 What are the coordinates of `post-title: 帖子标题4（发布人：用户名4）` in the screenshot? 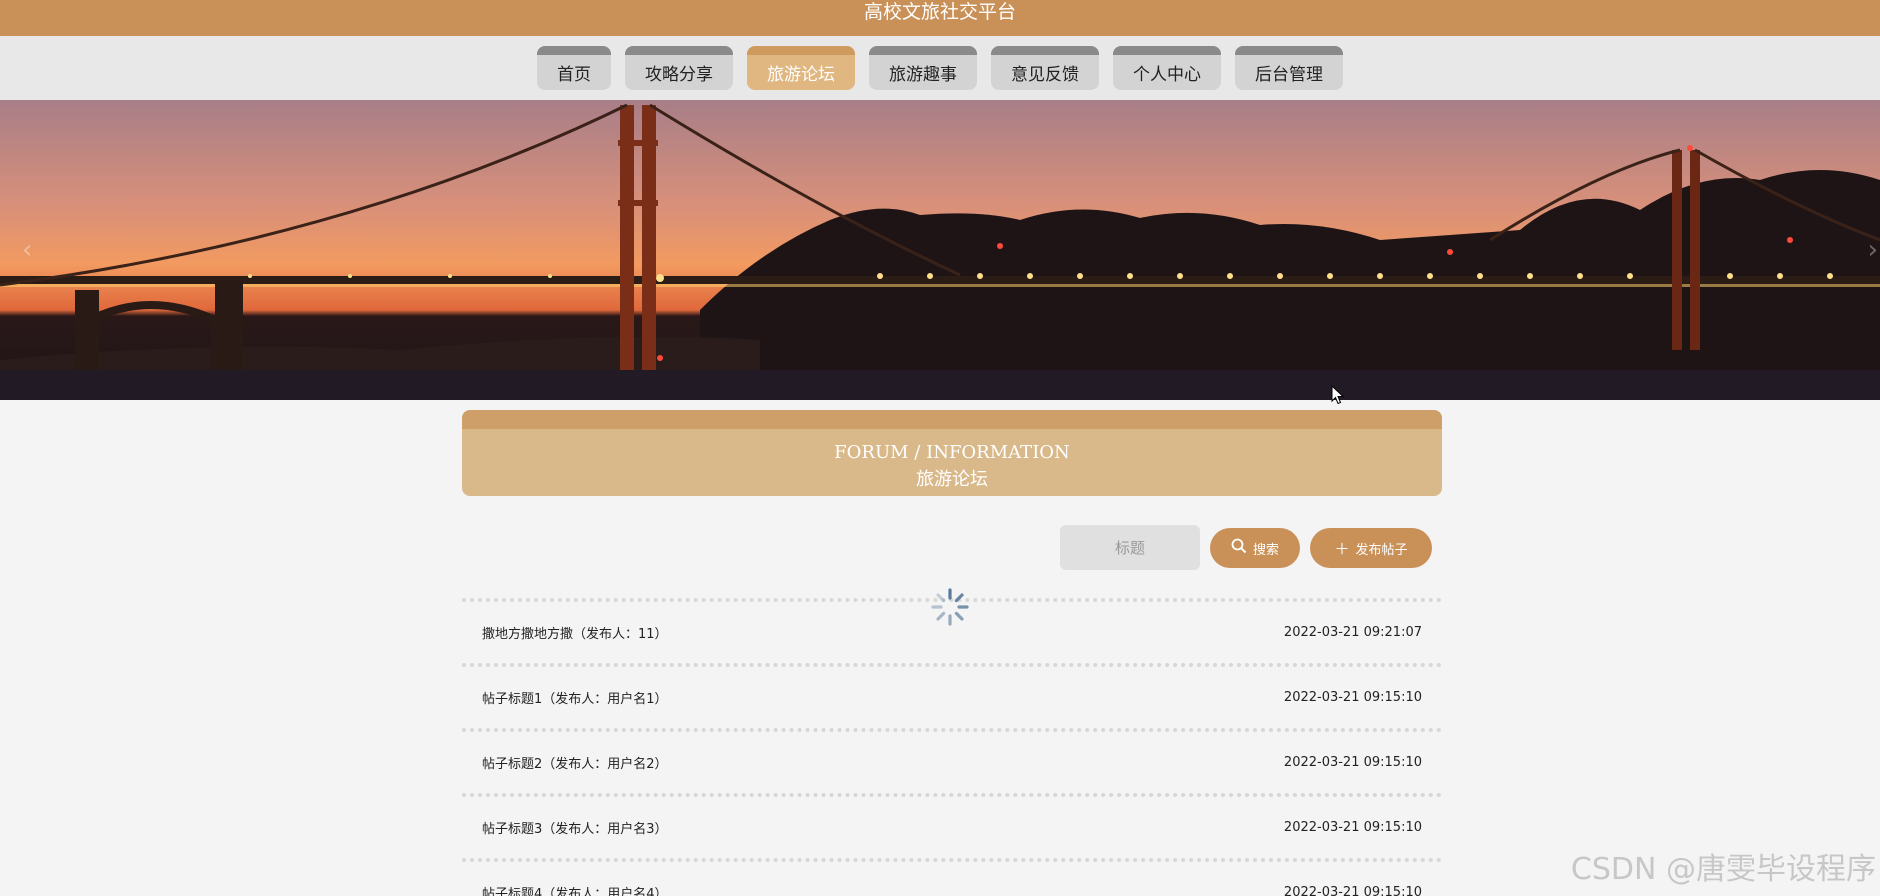 It's located at (575, 891).